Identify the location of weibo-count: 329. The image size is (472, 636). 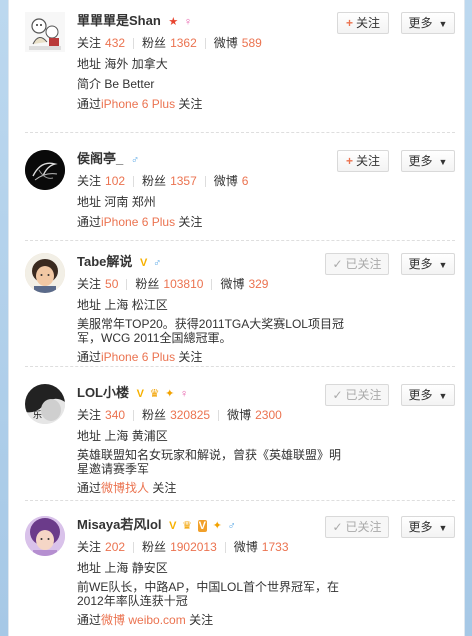
(258, 284).